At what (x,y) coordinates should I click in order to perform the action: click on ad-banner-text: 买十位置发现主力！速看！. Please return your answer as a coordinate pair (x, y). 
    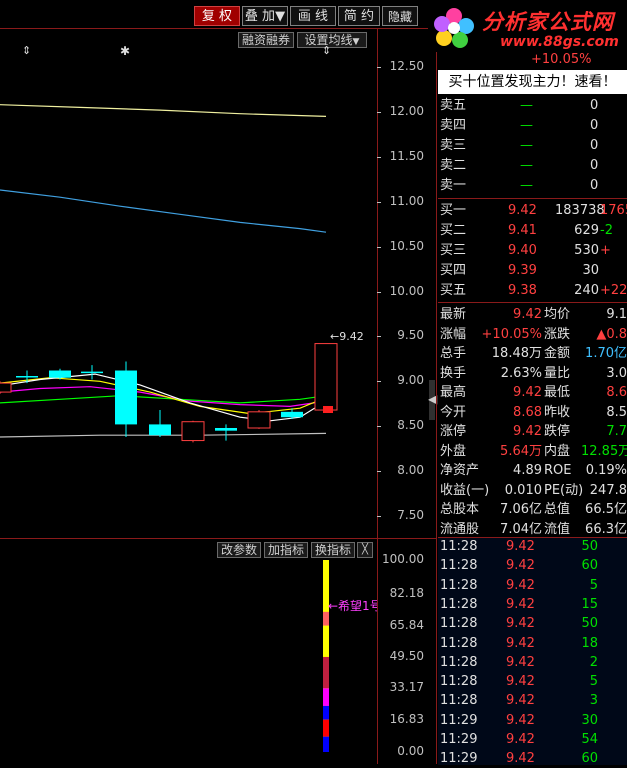
    Looking at the image, I should click on (532, 82).